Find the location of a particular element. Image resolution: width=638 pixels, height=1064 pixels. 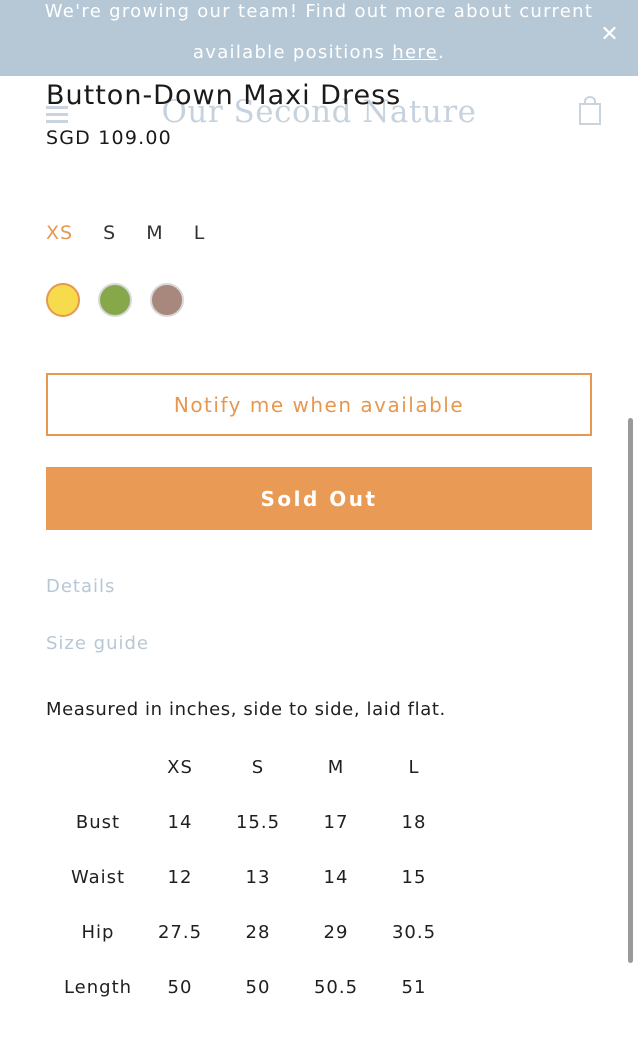

table-cell: 13 is located at coordinates (258, 877).